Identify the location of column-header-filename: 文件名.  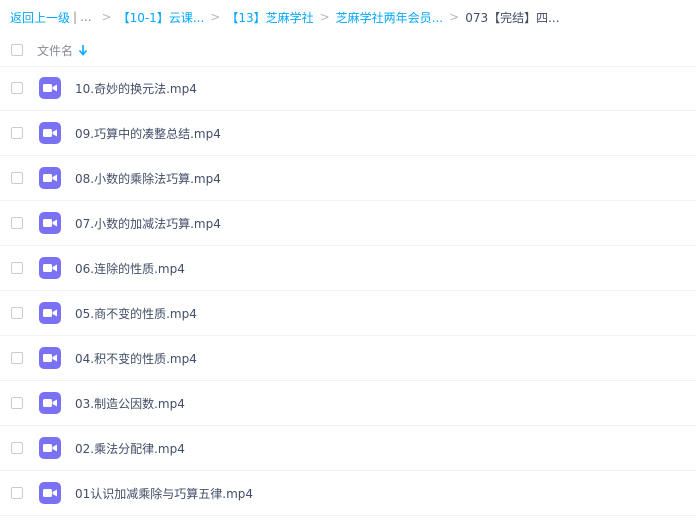
(55, 50).